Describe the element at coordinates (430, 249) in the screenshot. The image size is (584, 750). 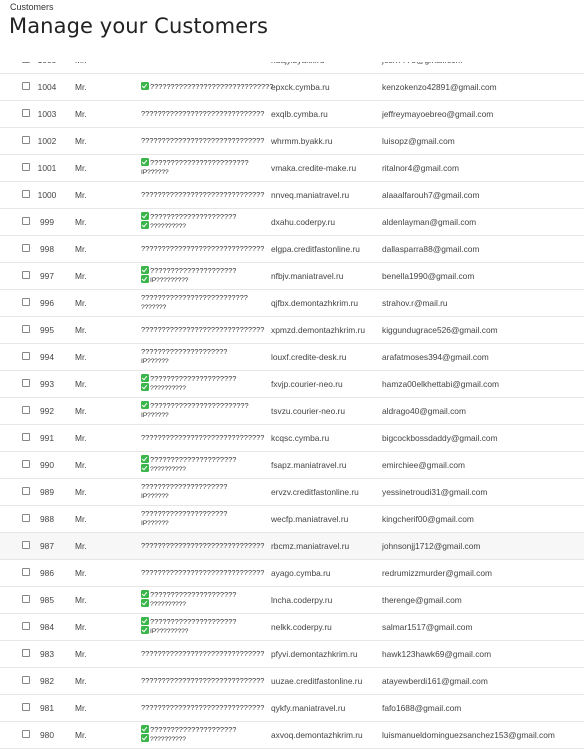
I see `customer-email: dallasparra88@gmail.com` at that location.